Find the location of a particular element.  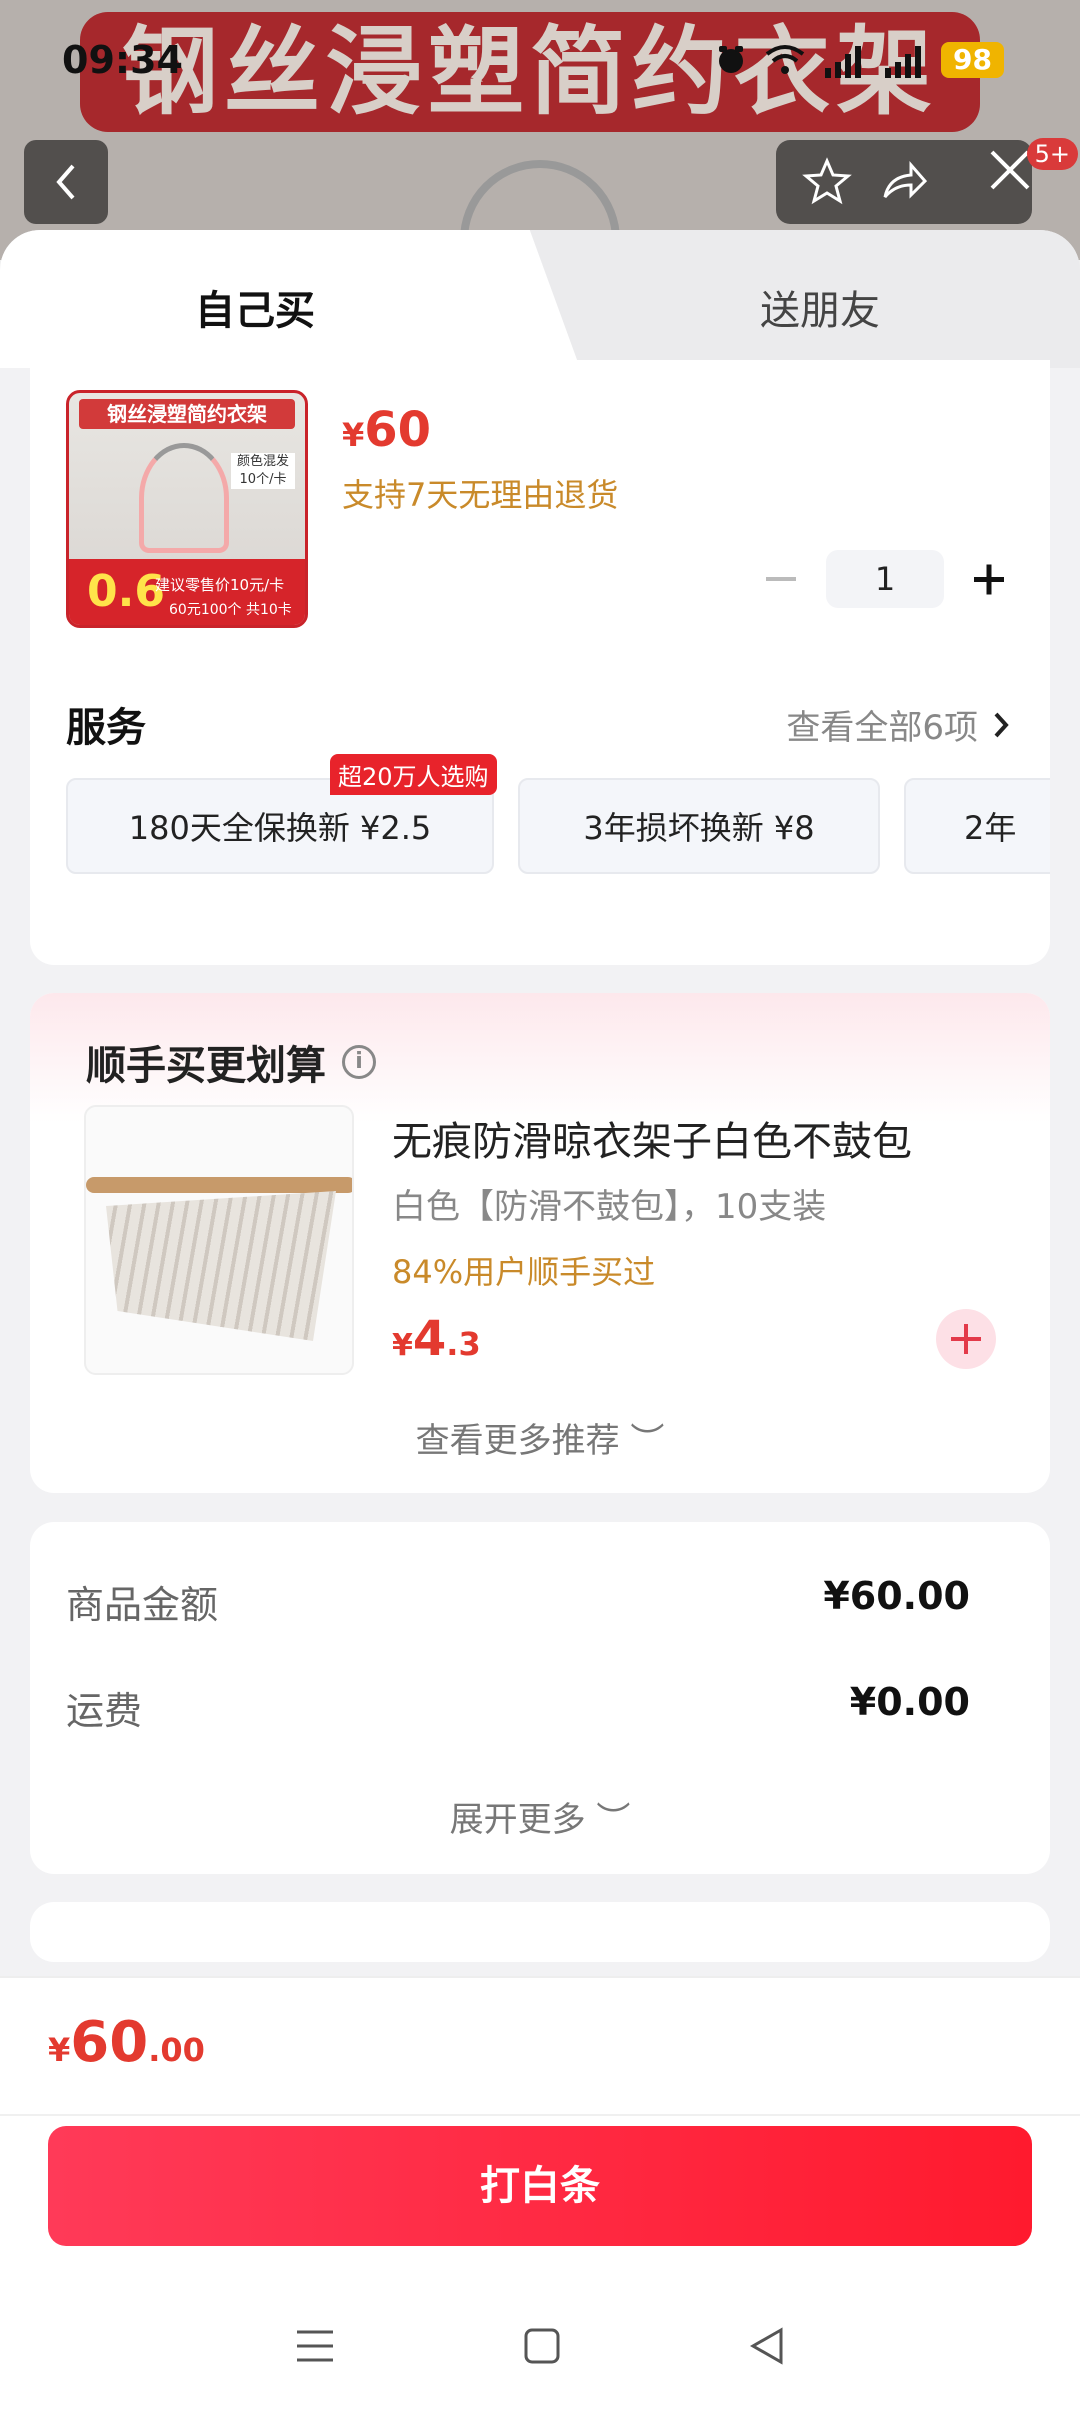

chevron-right-icon is located at coordinates (1001, 724).